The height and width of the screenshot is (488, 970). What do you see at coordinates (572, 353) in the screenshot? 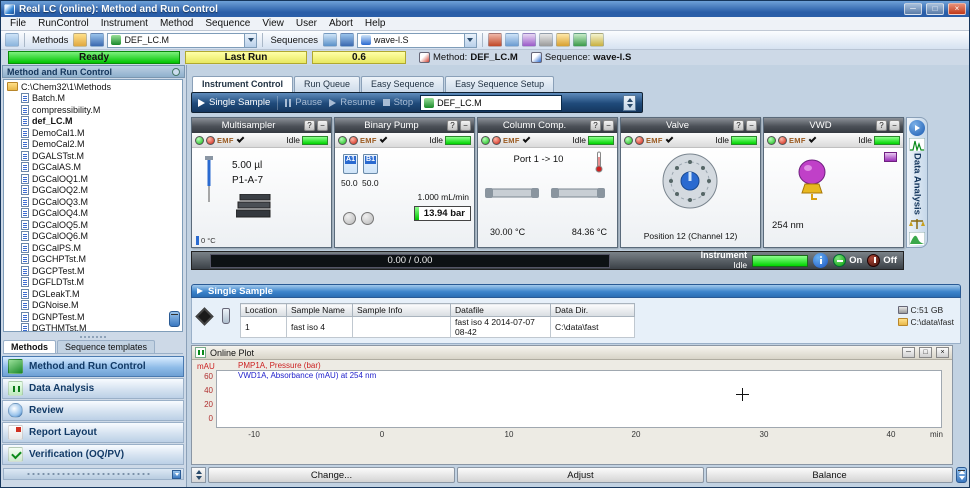
I see `online-plot-titlebar: Online Plot ─ □ ×` at bounding box center [572, 353].